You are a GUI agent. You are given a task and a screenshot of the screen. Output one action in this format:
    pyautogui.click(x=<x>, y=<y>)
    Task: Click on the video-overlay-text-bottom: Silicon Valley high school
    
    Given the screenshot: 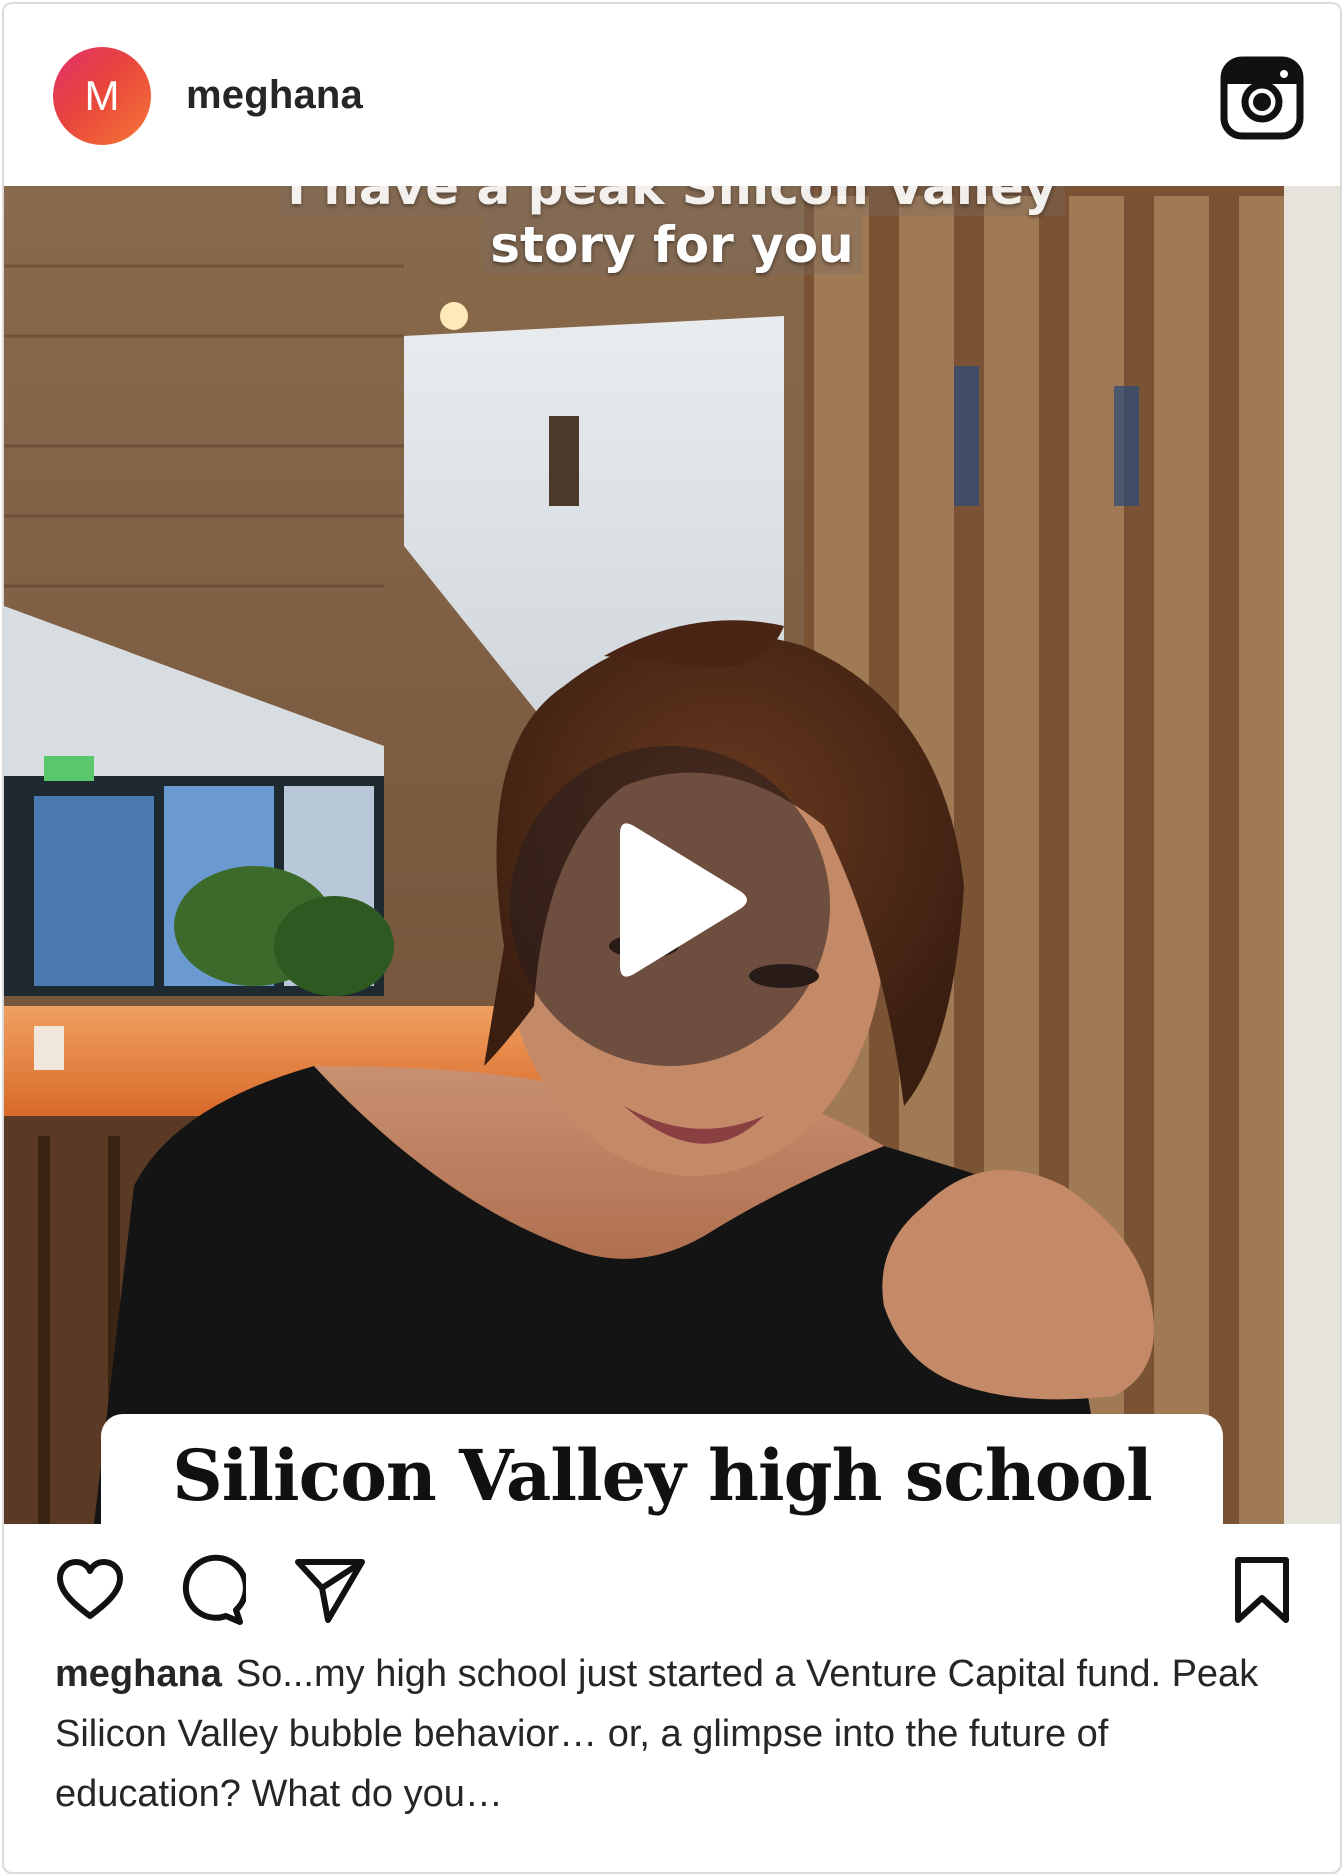 What is the action you would take?
    pyautogui.click(x=662, y=1475)
    